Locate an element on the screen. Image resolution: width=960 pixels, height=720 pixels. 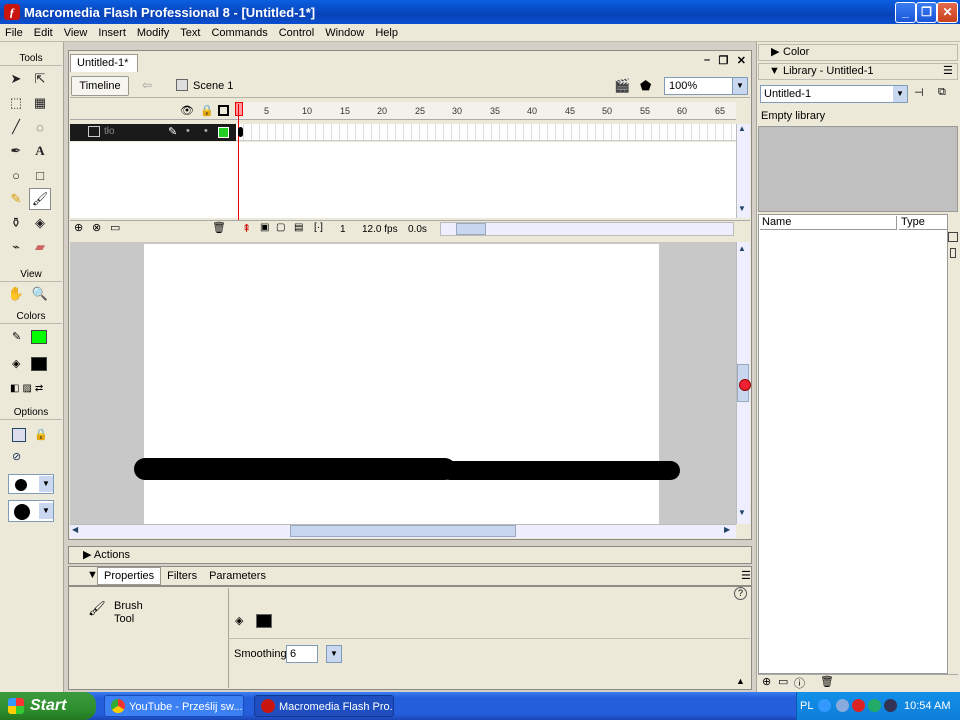
menu-control: Control is located at coordinates (297, 33).